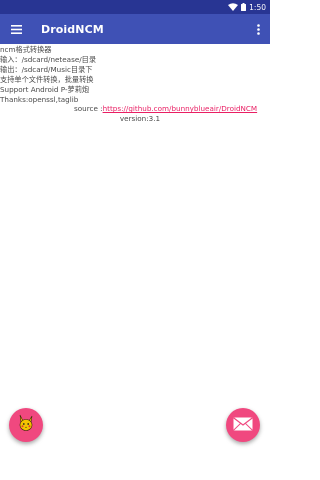  What do you see at coordinates (88, 109) in the screenshot?
I see `source-label: source :` at bounding box center [88, 109].